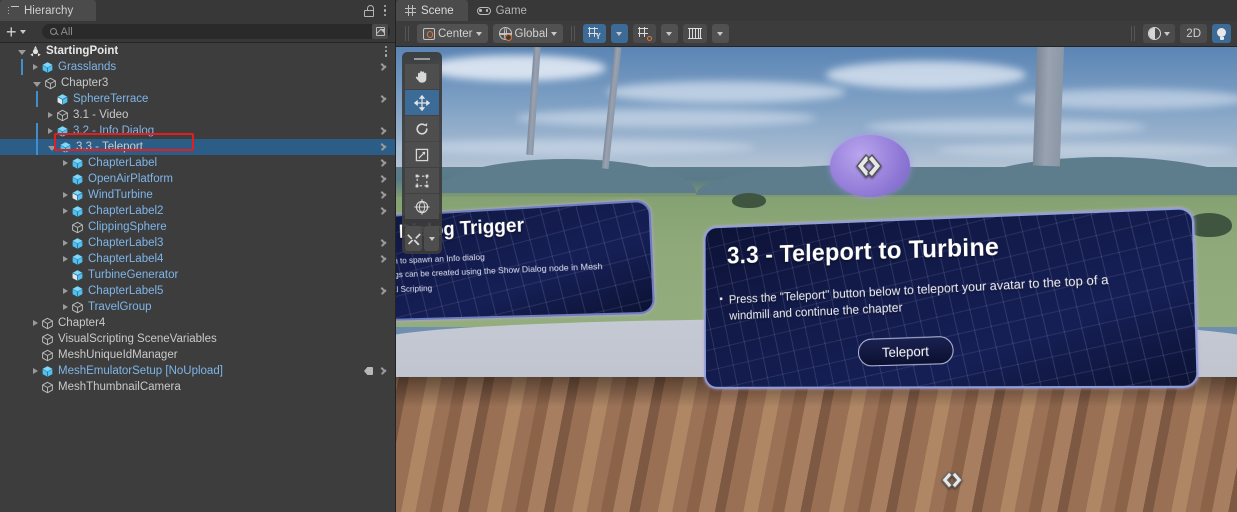 This screenshot has width=1237, height=512. Describe the element at coordinates (619, 33) in the screenshot. I see `grid-snapping-dropdown` at that location.